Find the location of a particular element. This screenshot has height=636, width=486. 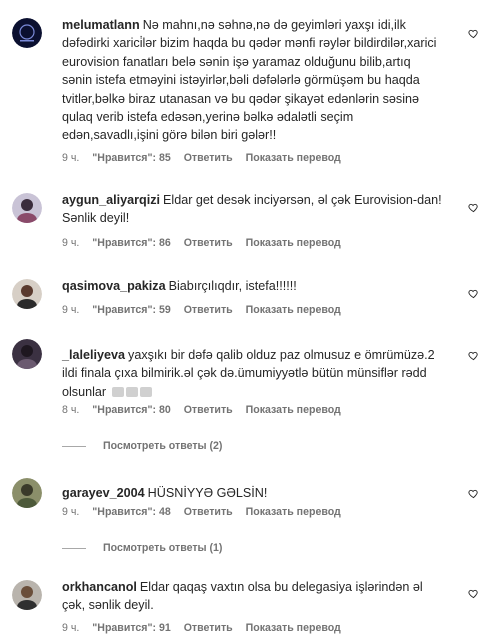

comment-likes-count: "Нравится": 86 is located at coordinates (131, 243).